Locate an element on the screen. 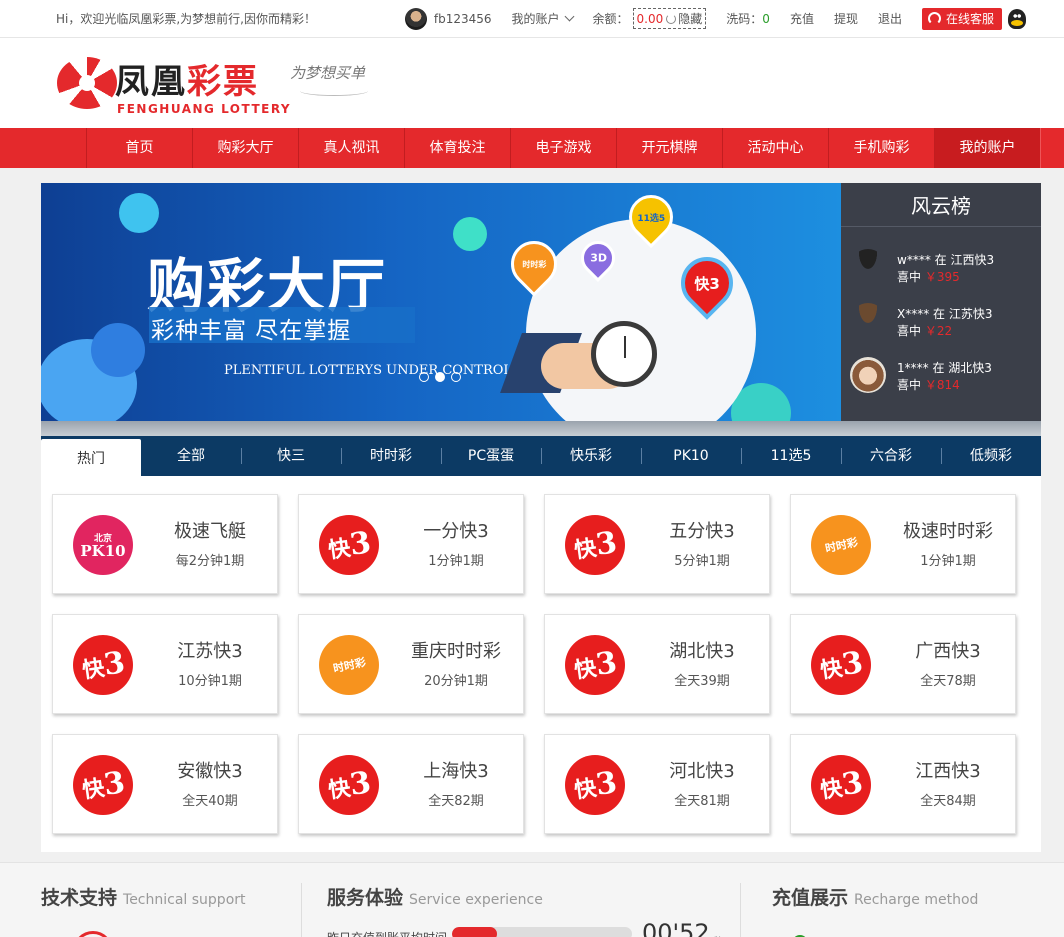 The image size is (1064, 937). lottery-card: 快3 江苏快3 10分钟1期 is located at coordinates (165, 664).